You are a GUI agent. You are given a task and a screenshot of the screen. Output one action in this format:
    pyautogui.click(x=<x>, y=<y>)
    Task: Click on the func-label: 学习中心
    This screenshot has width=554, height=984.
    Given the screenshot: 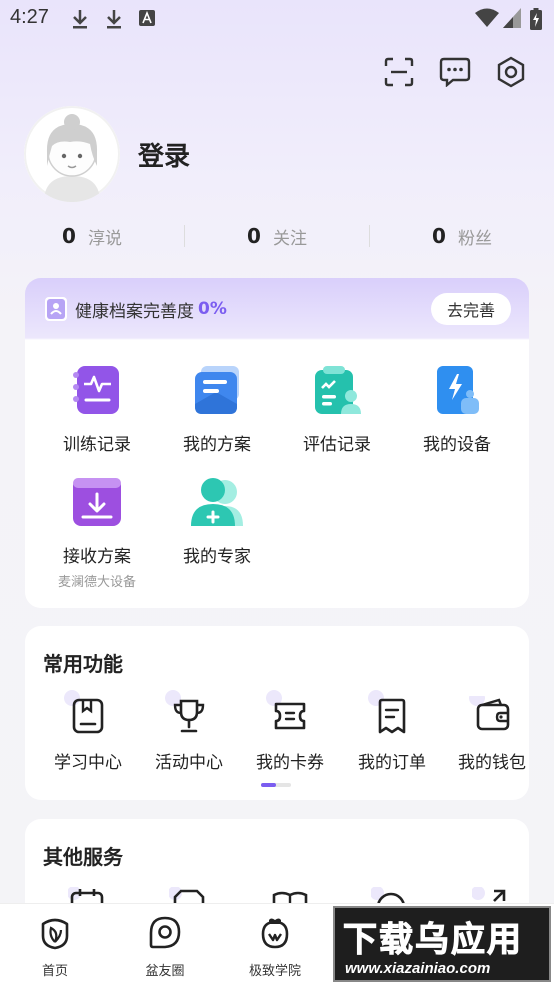 What is the action you would take?
    pyautogui.click(x=88, y=763)
    